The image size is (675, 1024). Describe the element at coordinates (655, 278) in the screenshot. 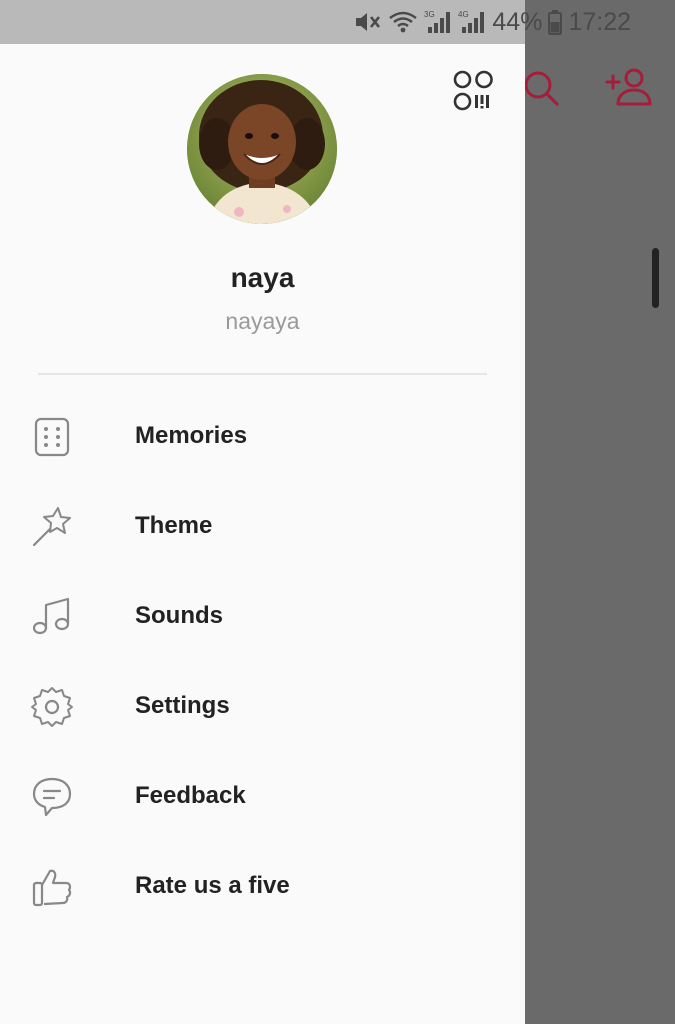

I see `scrollbar` at that location.